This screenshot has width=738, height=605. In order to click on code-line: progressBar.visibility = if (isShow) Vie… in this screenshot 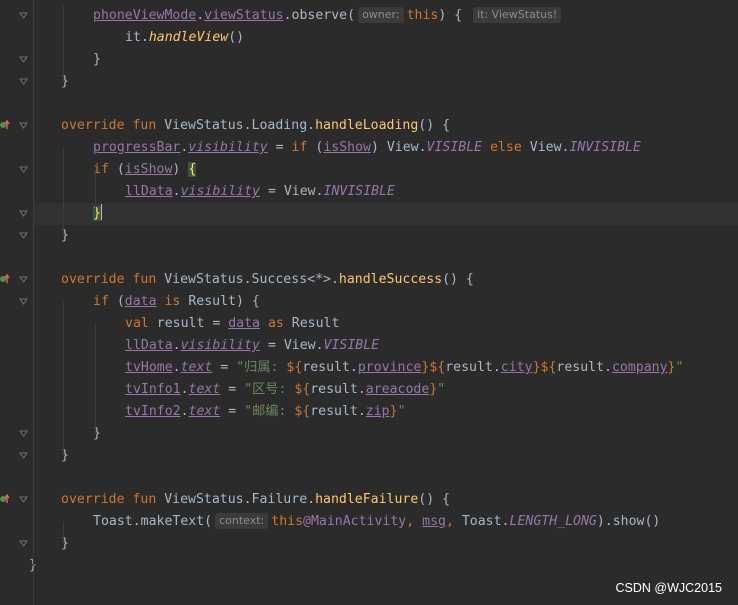, I will do `click(386, 148)`.